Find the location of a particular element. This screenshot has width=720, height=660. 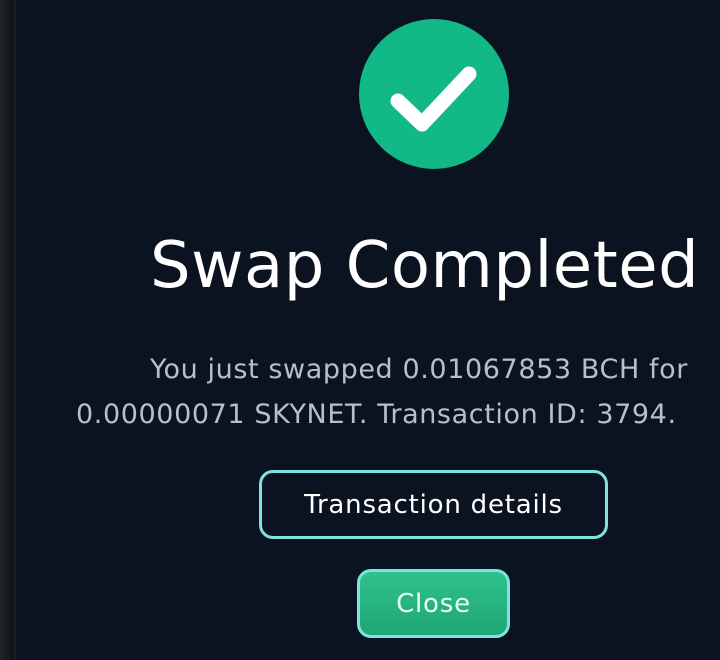

close-label: Close is located at coordinates (433, 603).